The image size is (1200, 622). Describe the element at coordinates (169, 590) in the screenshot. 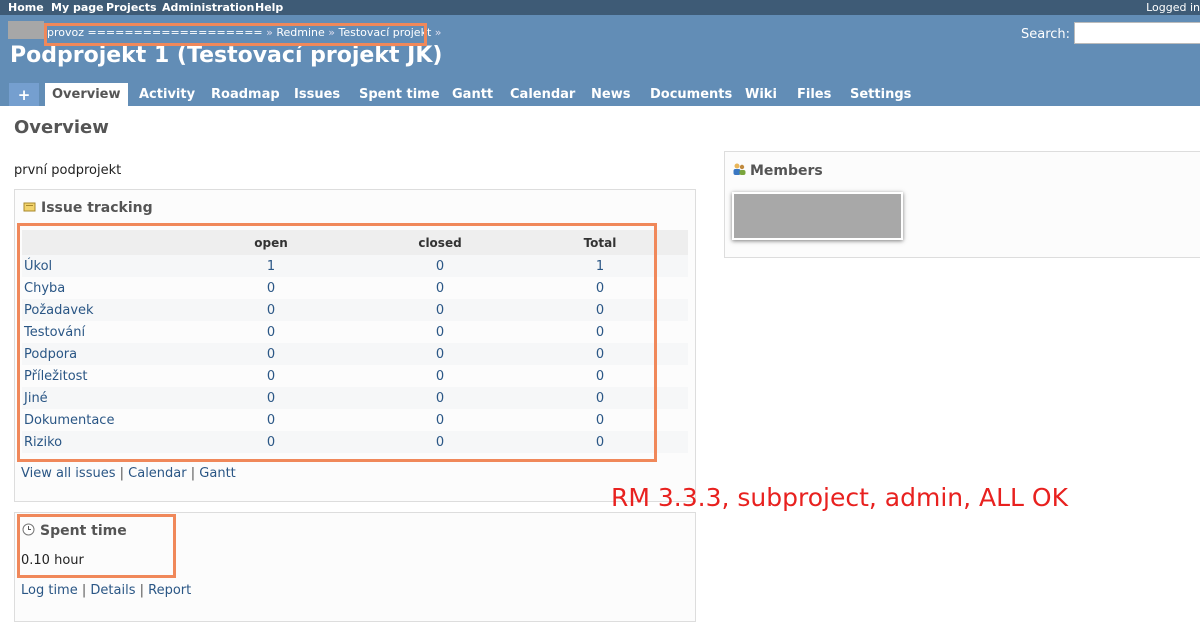

I see `report-link: Report` at that location.